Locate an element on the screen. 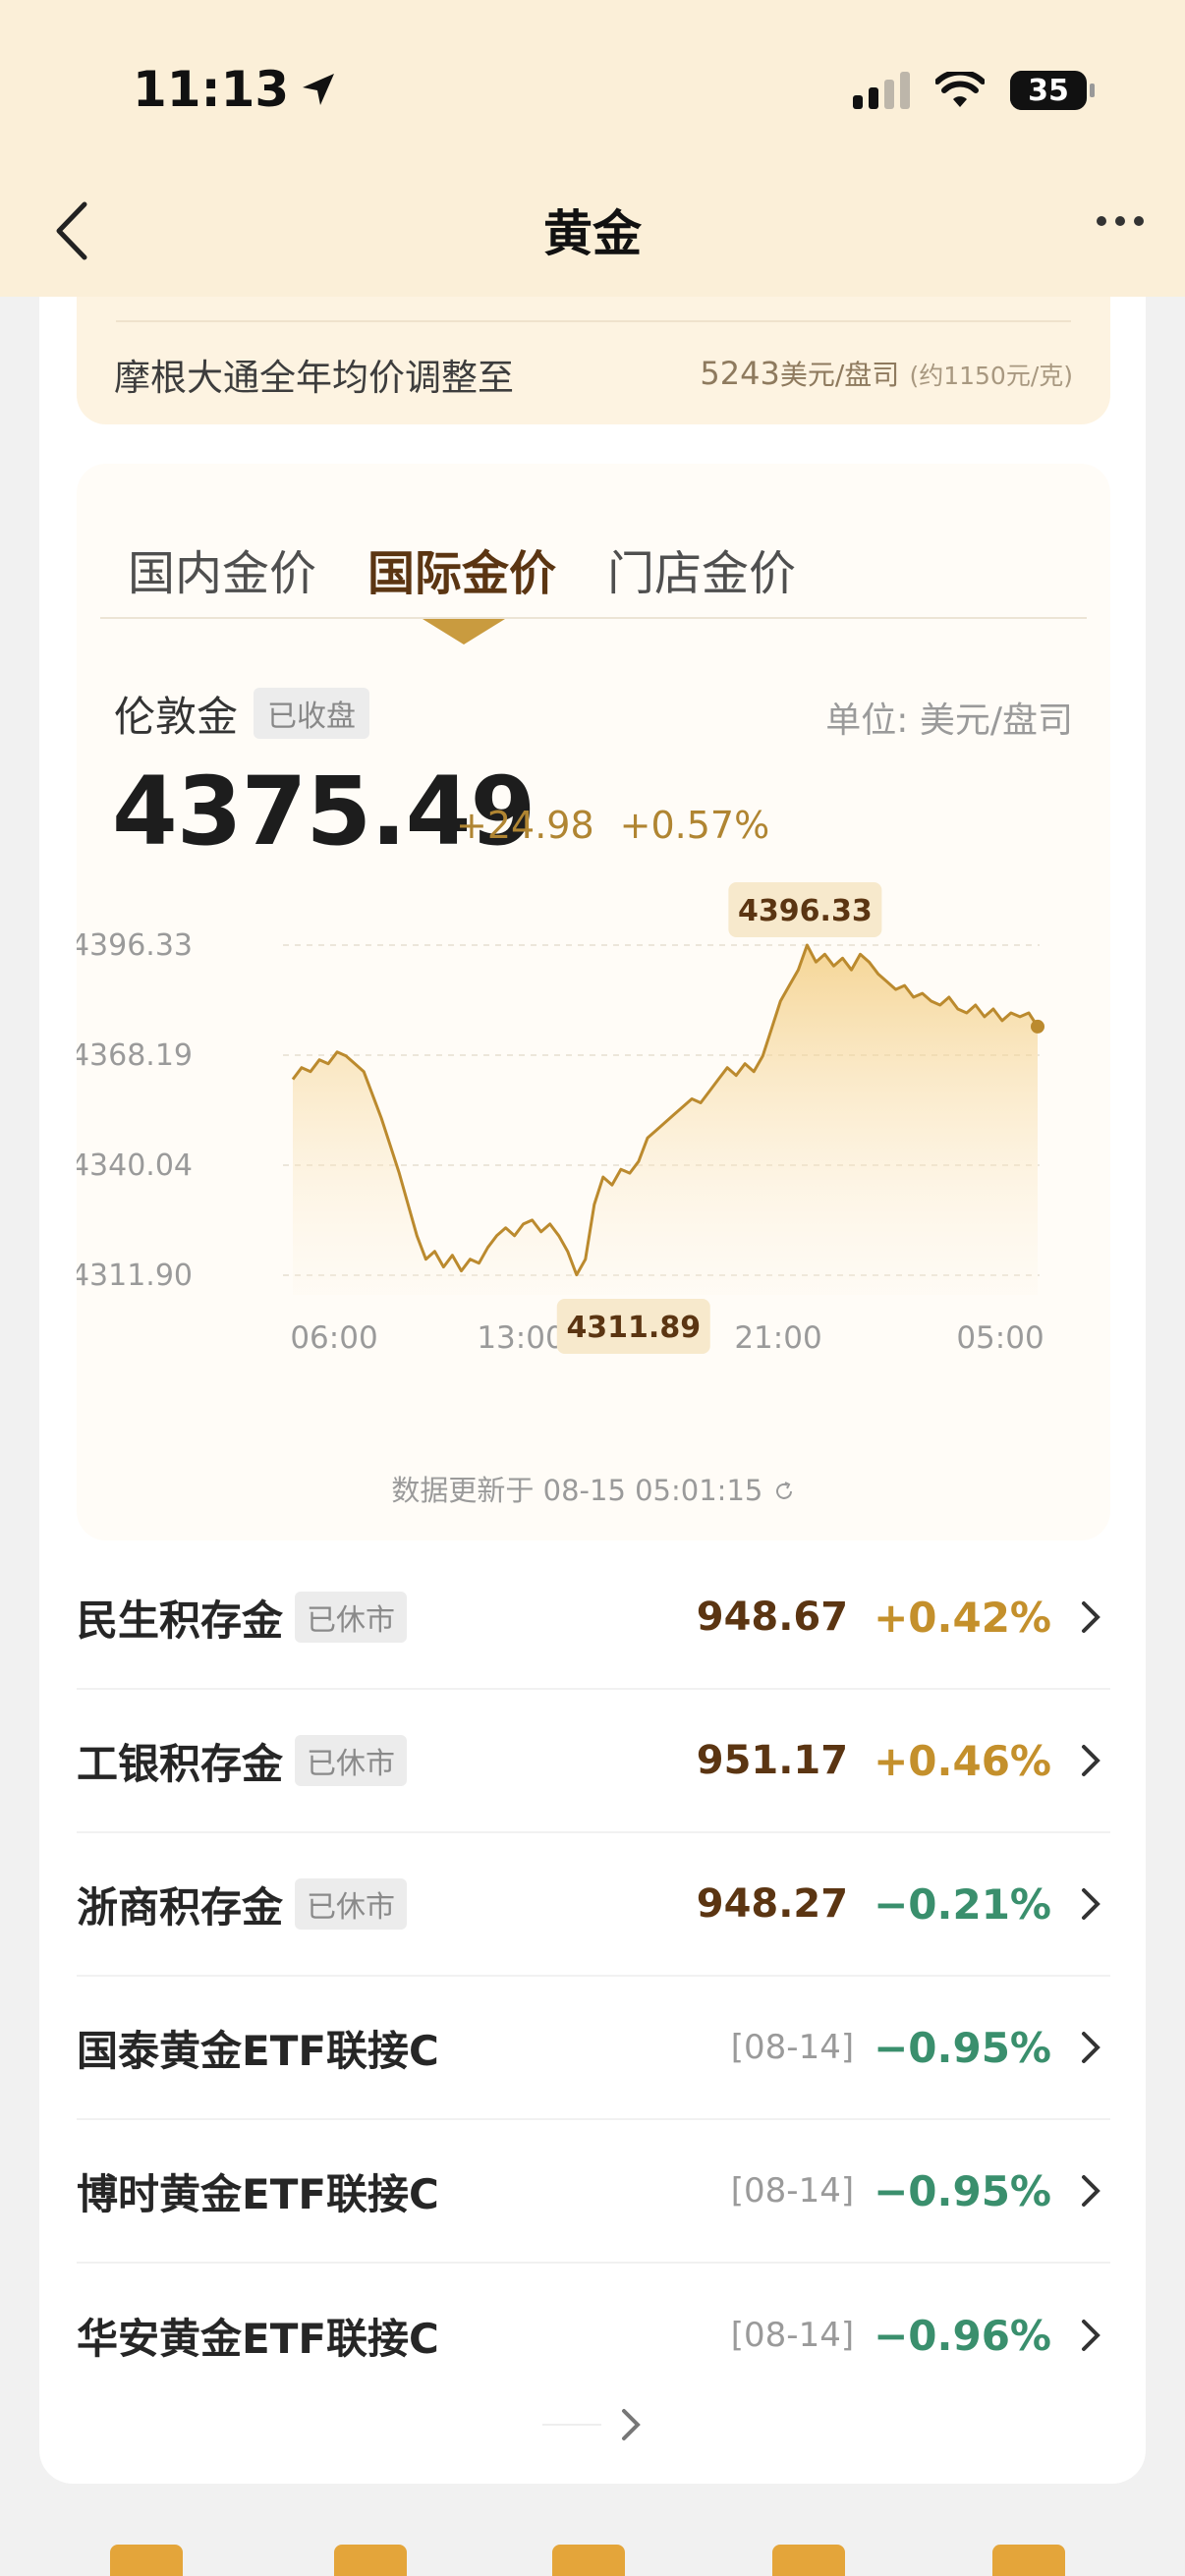  more-icon is located at coordinates (1120, 221).